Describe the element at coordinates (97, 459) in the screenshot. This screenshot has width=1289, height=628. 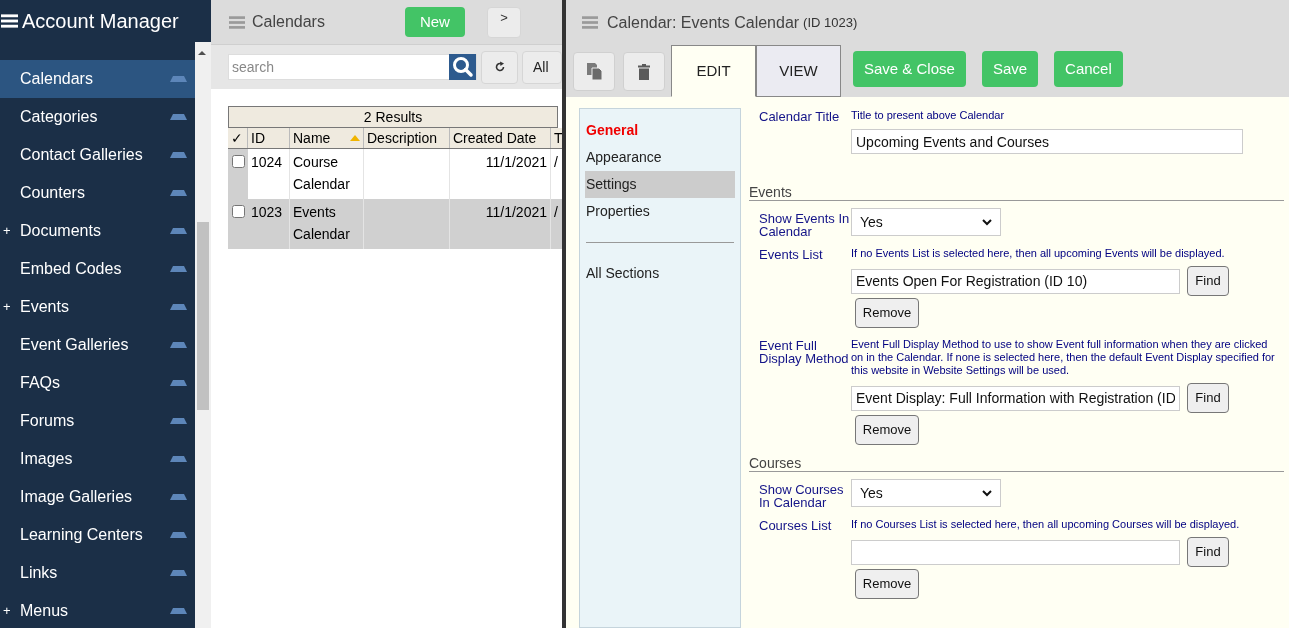
I see `sidebar-item: Images` at that location.